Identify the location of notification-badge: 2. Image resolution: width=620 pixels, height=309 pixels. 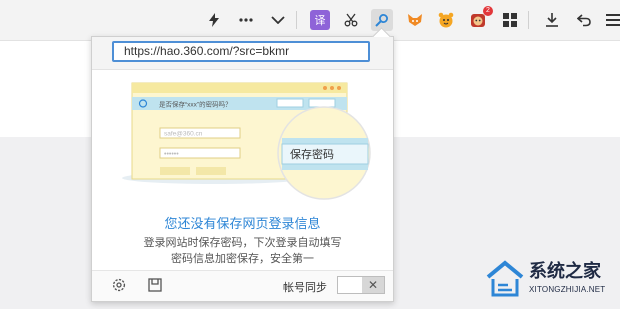
(488, 11).